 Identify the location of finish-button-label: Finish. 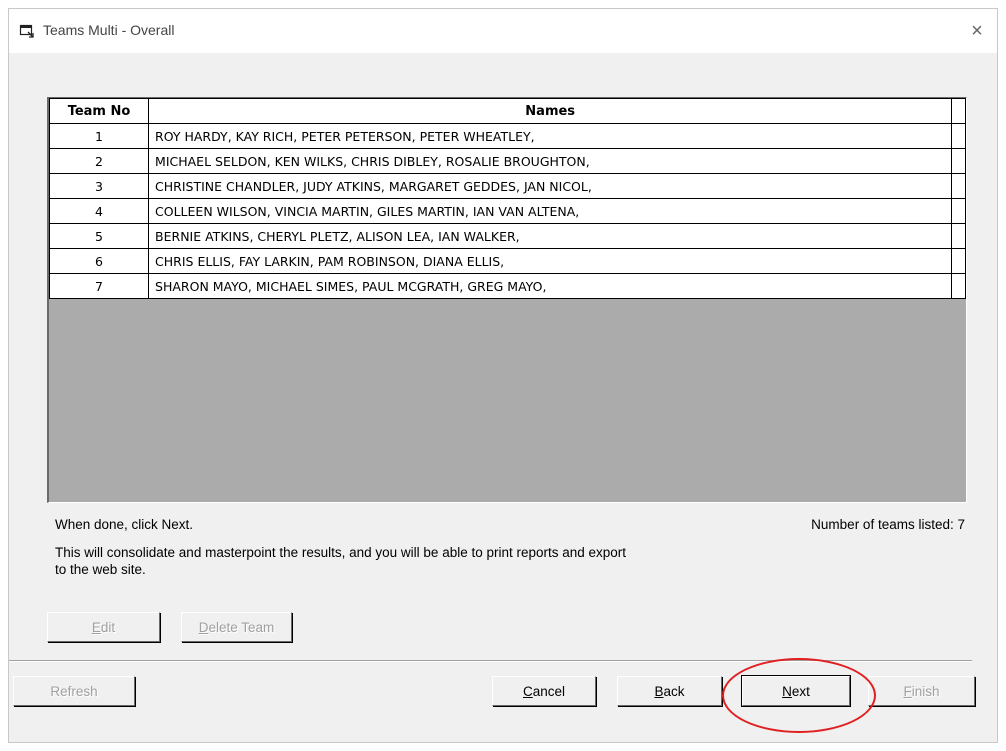
(921, 691).